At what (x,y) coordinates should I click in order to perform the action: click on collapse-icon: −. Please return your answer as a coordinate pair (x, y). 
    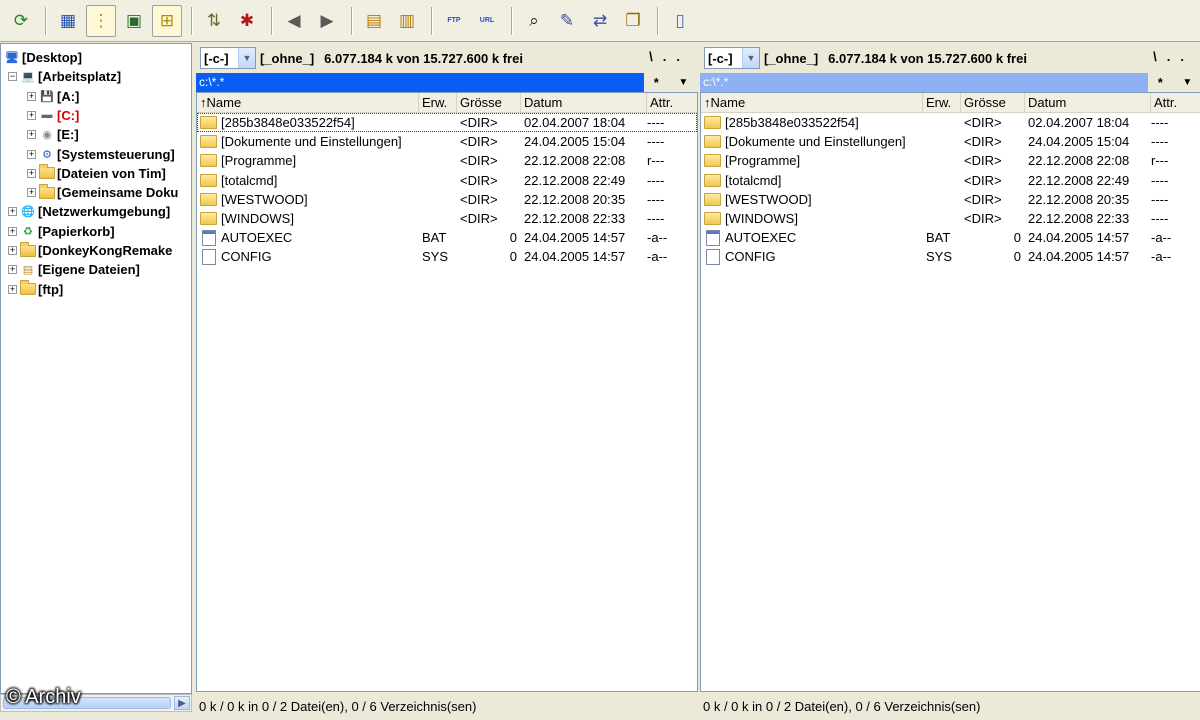
    Looking at the image, I should click on (12, 77).